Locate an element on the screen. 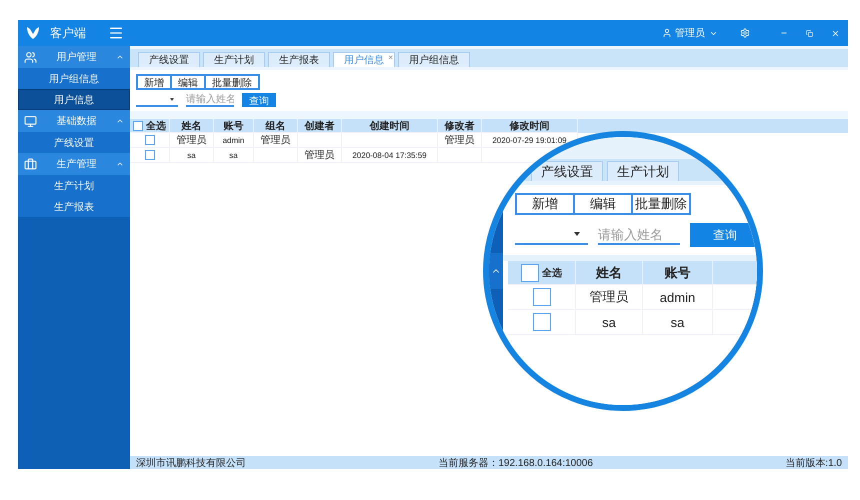 Image resolution: width=860 pixels, height=500 pixels. server-address: 当前服务器：192.168.0.164:10006 is located at coordinates (515, 463).